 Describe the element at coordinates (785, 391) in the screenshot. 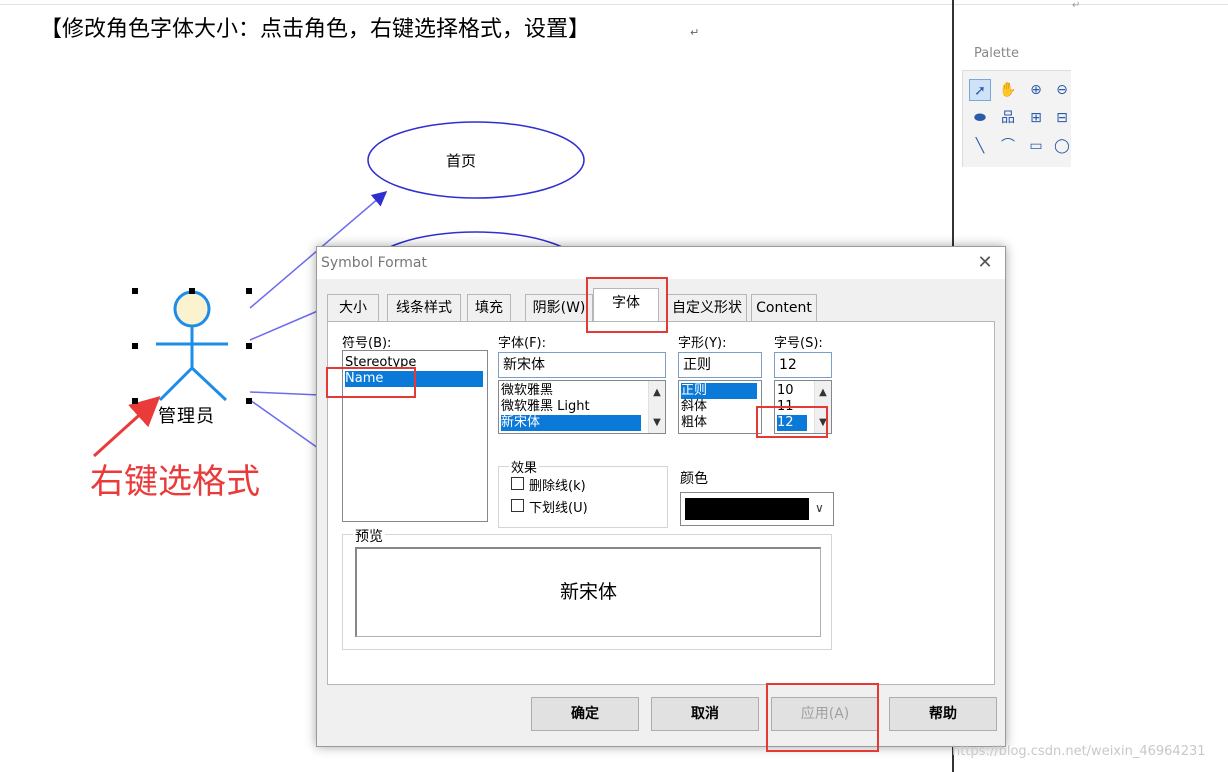

I see `list-item: 10` at that location.